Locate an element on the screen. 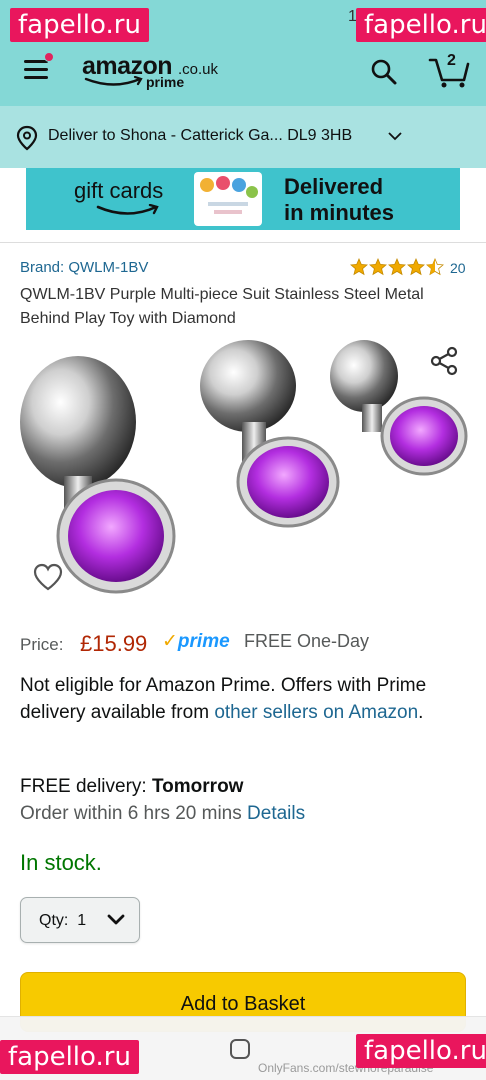 This screenshot has height=1080, width=486. share-icon is located at coordinates (444, 361).